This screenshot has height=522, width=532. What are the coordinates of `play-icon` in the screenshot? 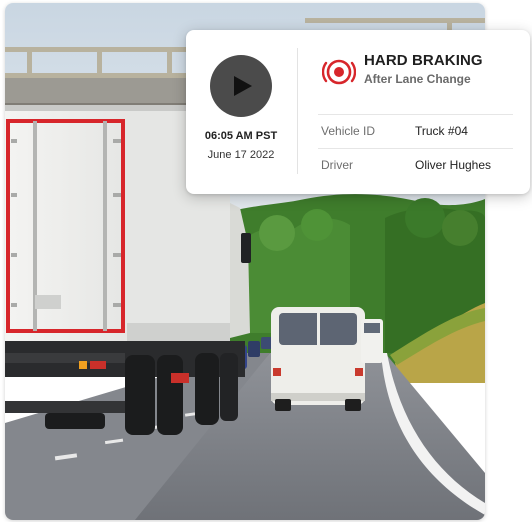 It's located at (243, 86).